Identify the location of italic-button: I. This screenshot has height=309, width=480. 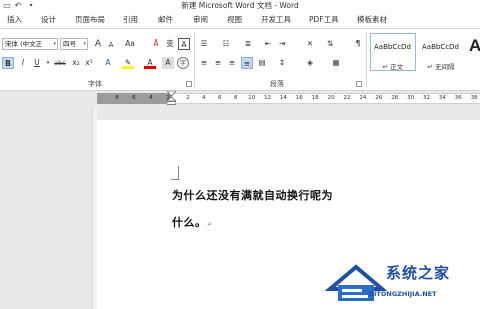
(23, 63).